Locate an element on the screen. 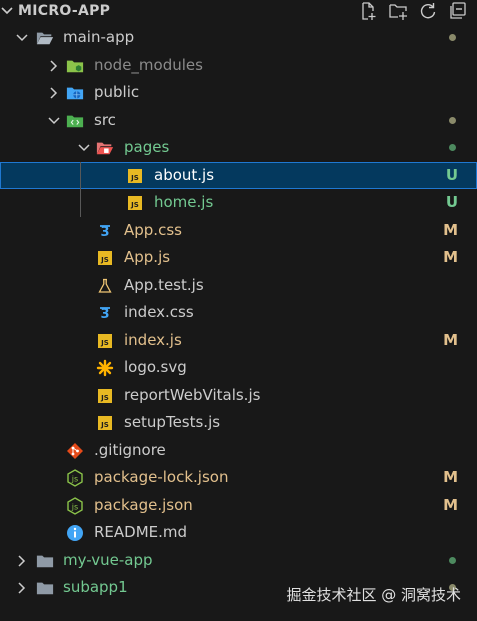 The height and width of the screenshot is (621, 477). tree-file-row: 3 index.css is located at coordinates (238, 312).